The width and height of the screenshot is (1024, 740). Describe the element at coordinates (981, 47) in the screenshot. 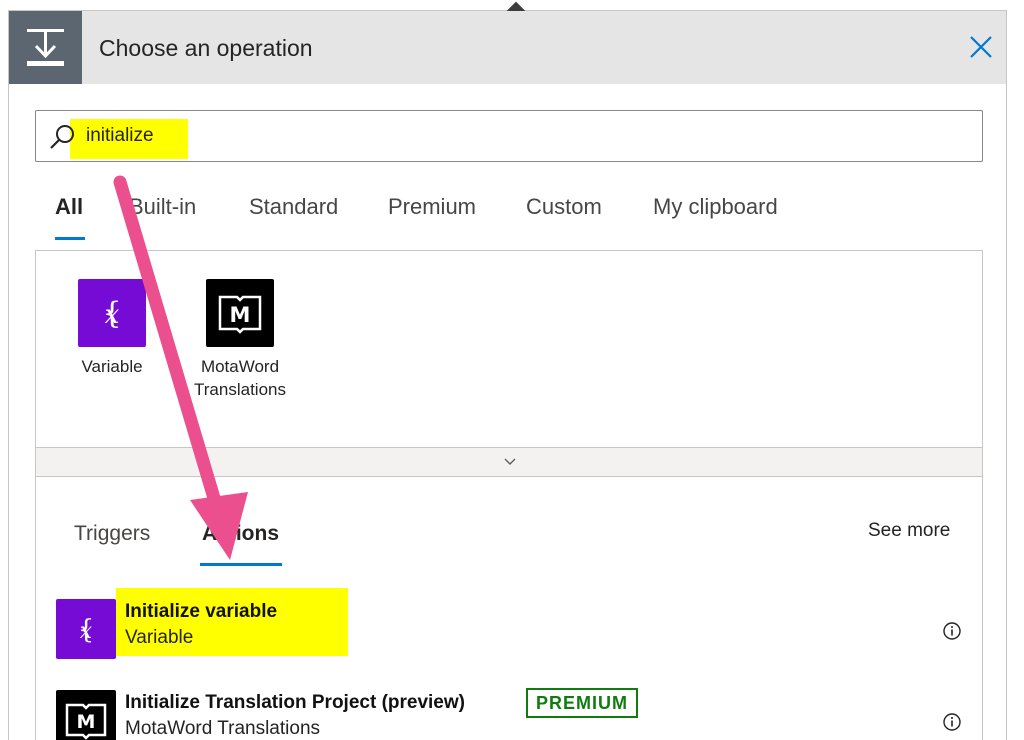

I see `close-icon` at that location.